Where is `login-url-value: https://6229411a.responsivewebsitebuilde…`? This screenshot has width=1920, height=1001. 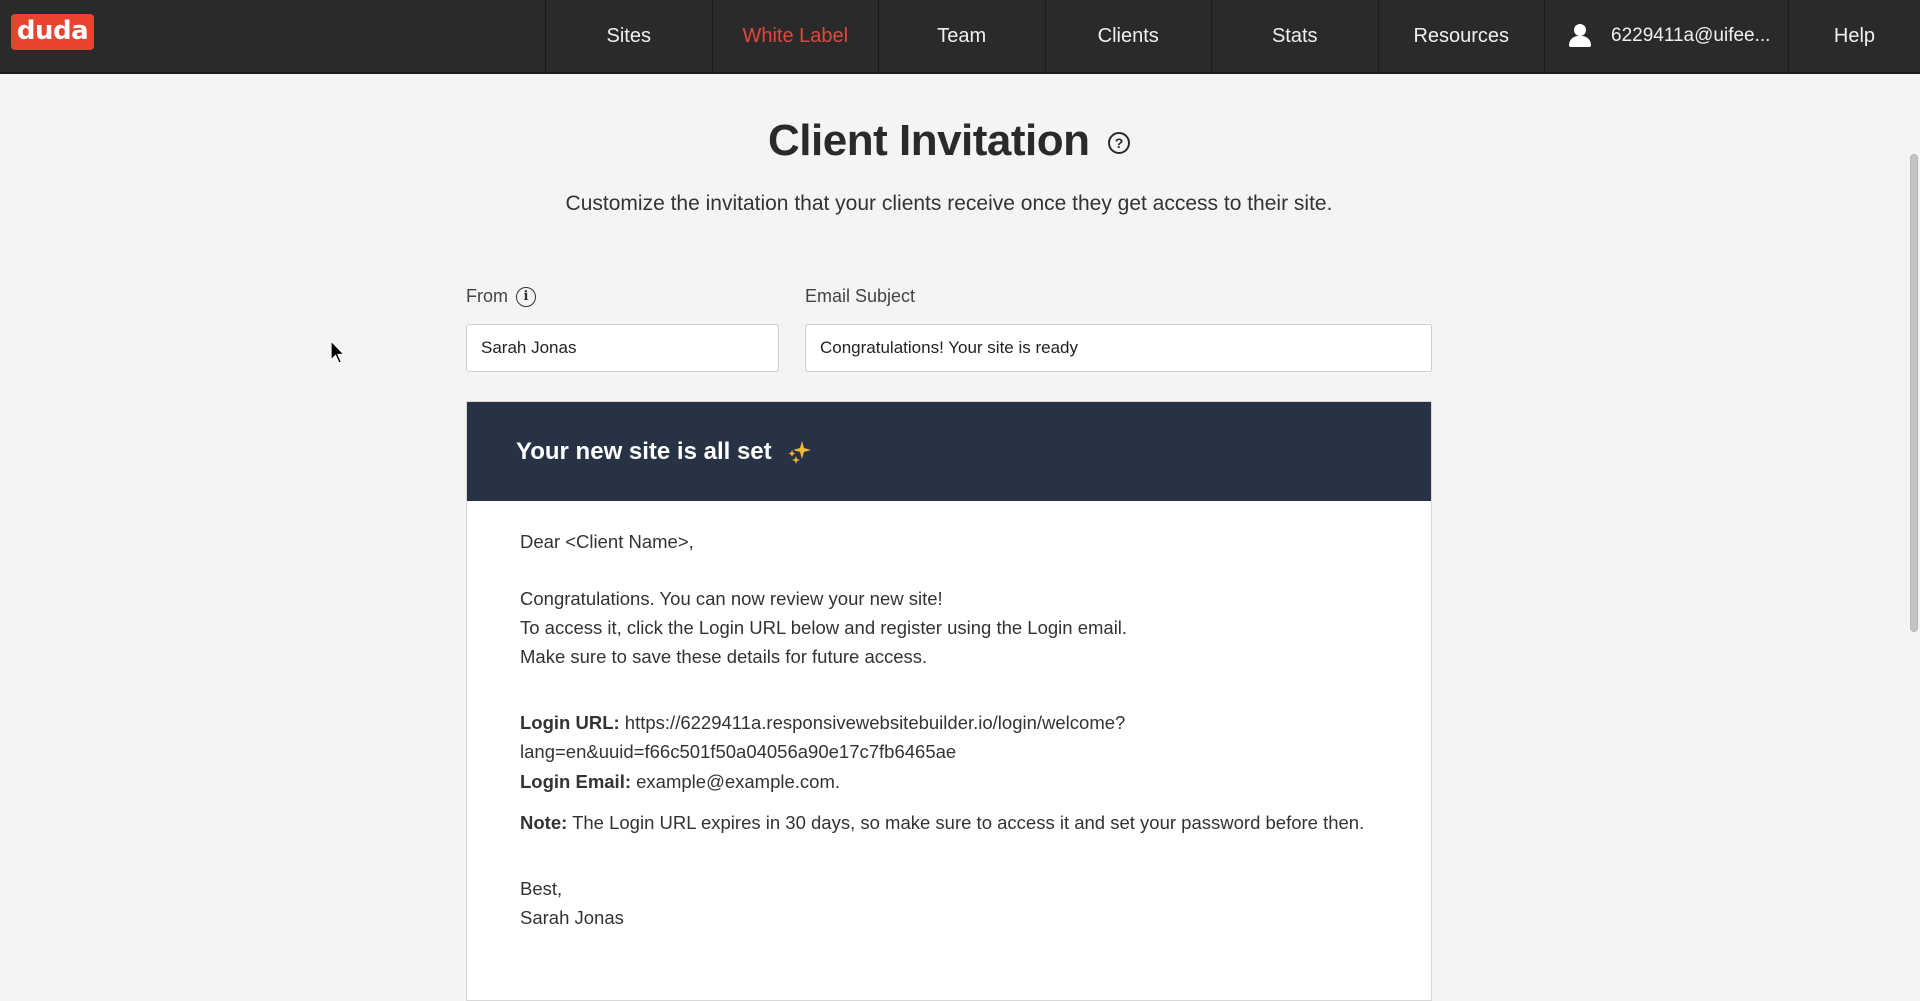 login-url-value: https://6229411a.responsivewebsitebuilde… is located at coordinates (872, 722).